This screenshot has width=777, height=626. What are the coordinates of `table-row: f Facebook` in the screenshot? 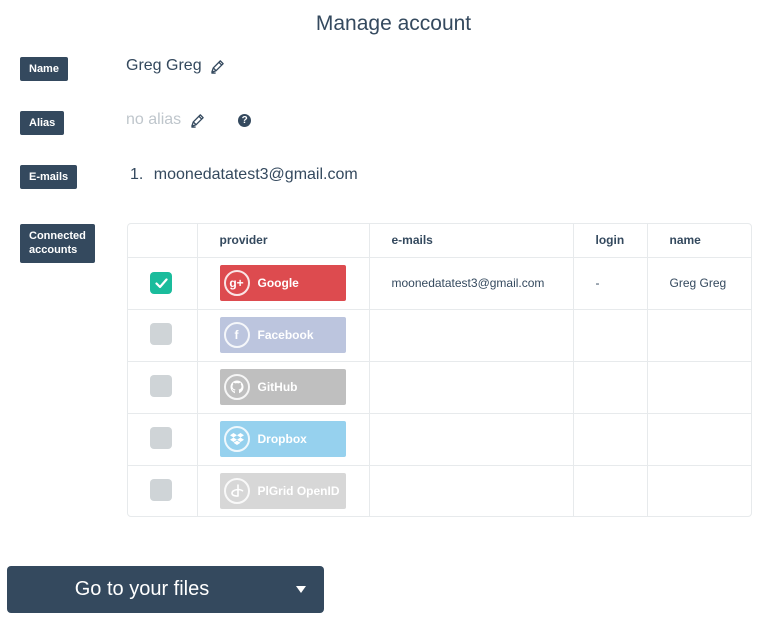 It's located at (439, 335).